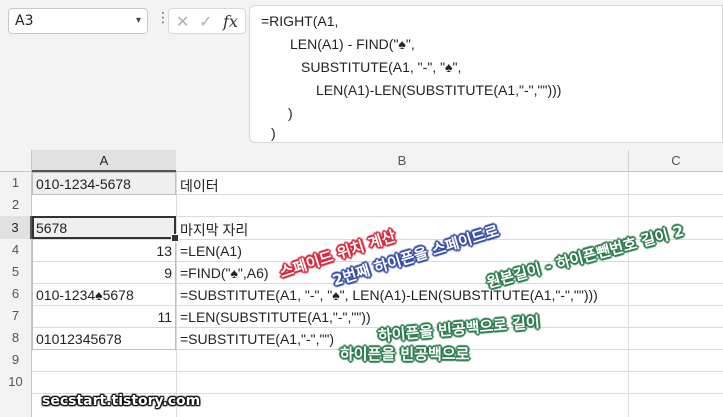 The width and height of the screenshot is (723, 417). Describe the element at coordinates (16, 205) in the screenshot. I see `row-header: 2` at that location.